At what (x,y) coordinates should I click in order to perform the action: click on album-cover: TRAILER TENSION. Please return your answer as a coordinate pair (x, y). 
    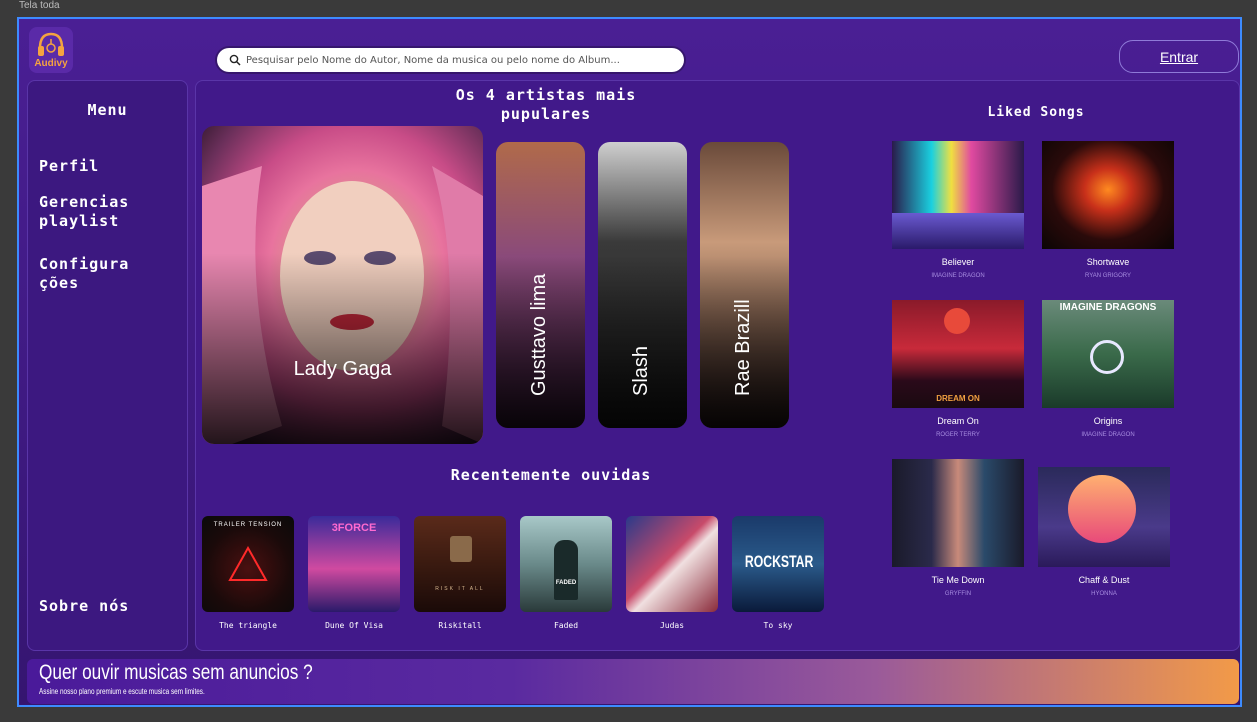
    Looking at the image, I should click on (248, 564).